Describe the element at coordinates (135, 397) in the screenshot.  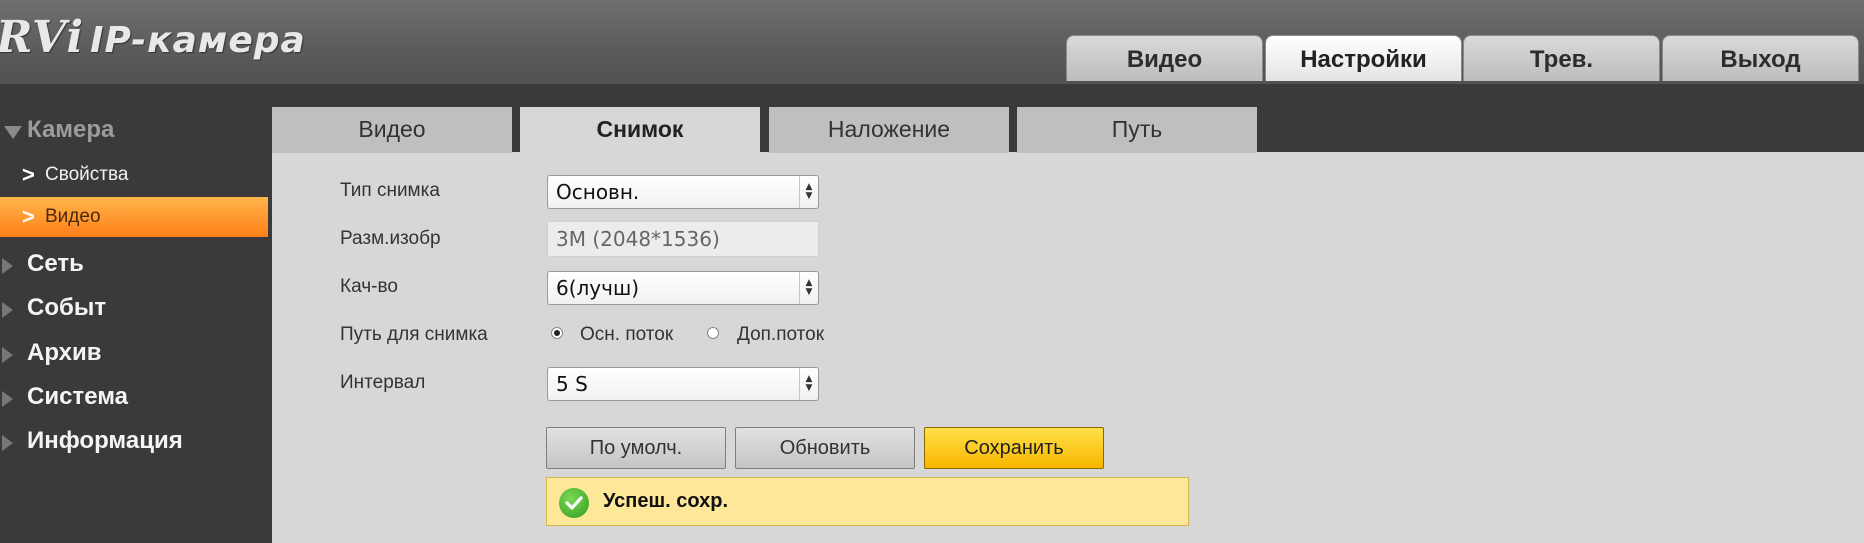
I see `sidebar-item-system: Система` at that location.